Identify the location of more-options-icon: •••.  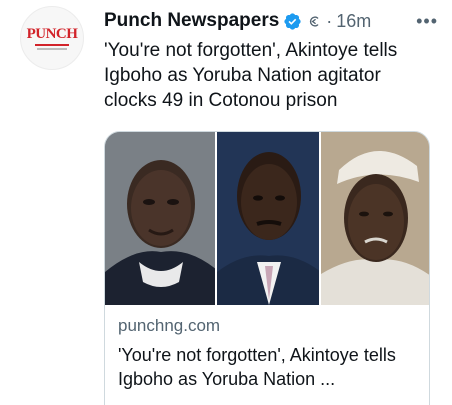
(427, 21).